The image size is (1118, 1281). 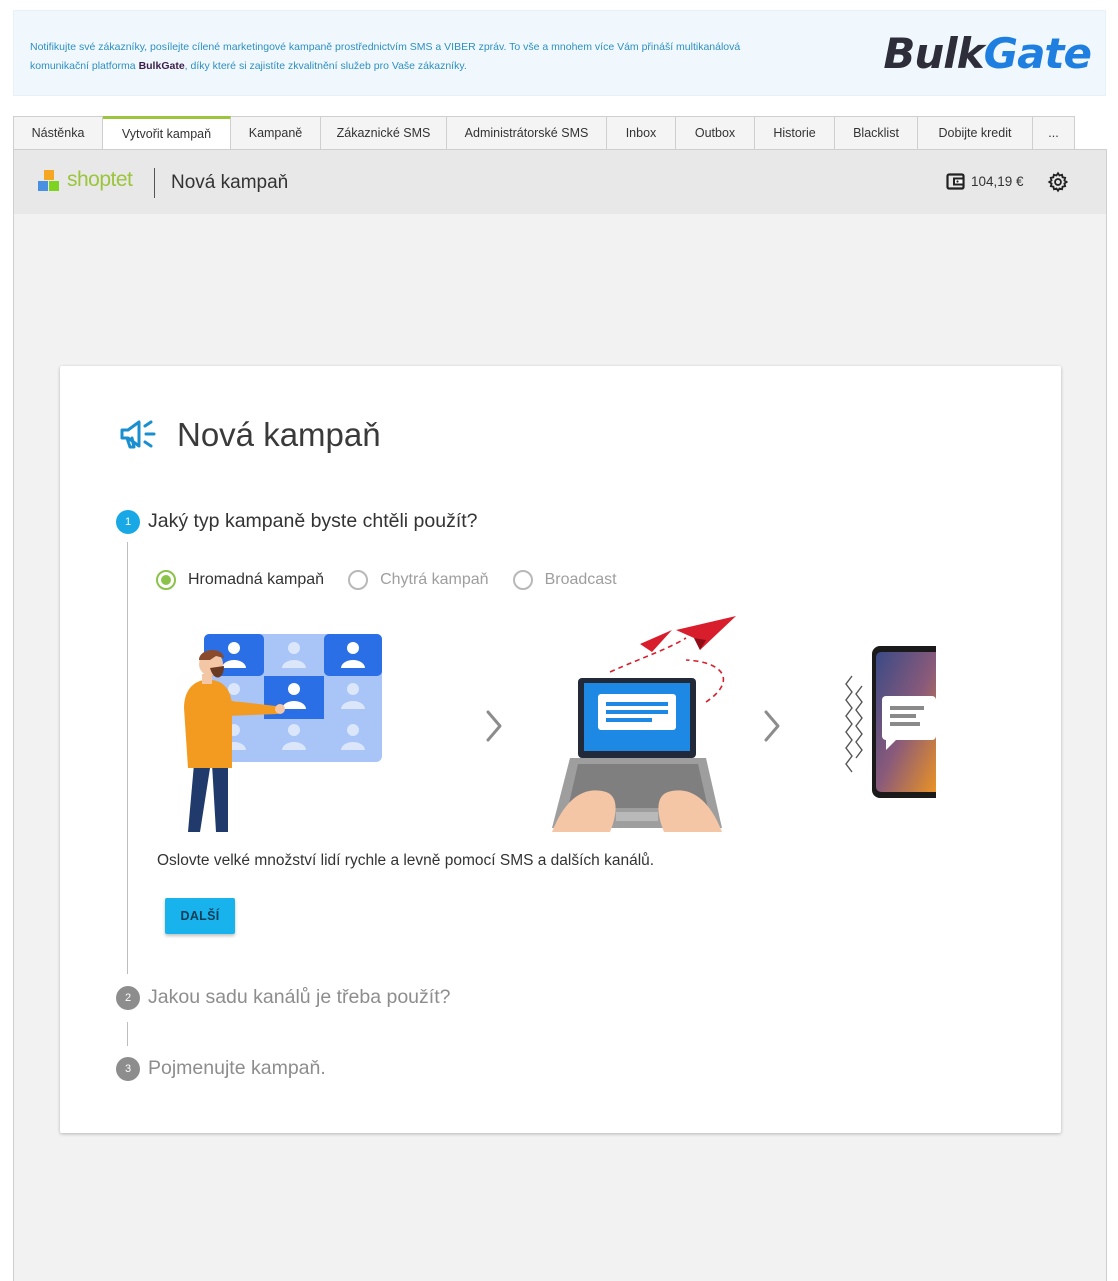 I want to click on tab-zakaznicke-sms: Zákaznické SMS, so click(x=384, y=133).